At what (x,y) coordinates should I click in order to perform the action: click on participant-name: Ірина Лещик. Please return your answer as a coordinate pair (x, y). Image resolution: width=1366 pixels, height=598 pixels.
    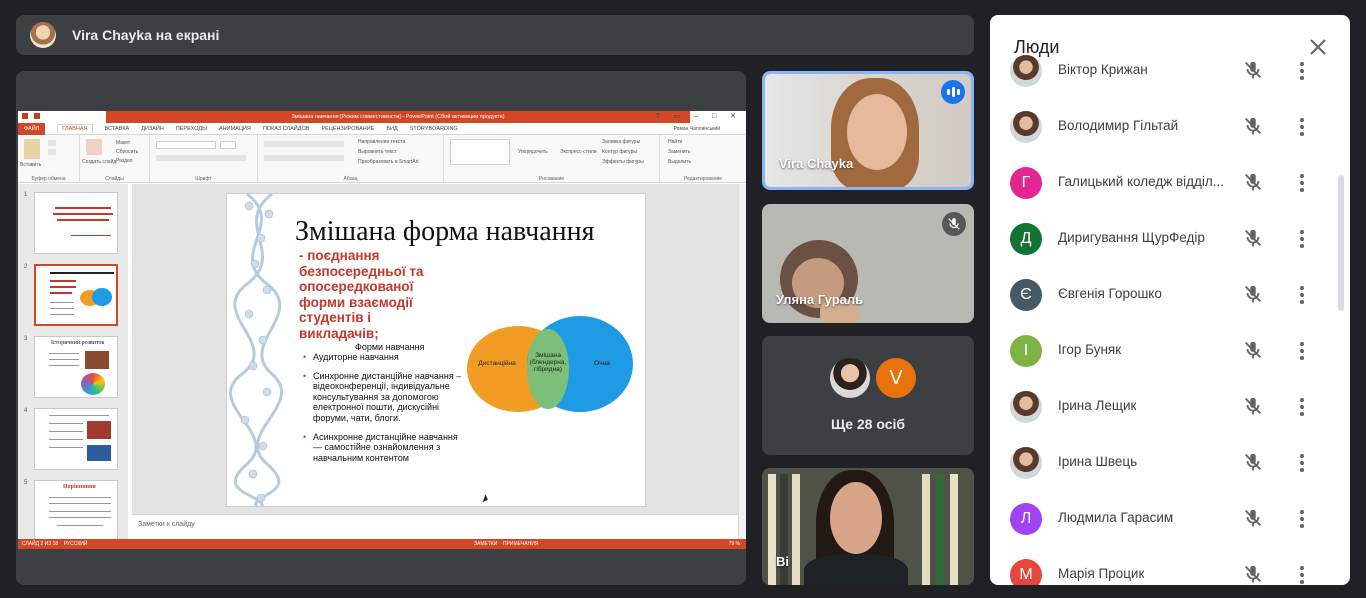
    Looking at the image, I should click on (1097, 405).